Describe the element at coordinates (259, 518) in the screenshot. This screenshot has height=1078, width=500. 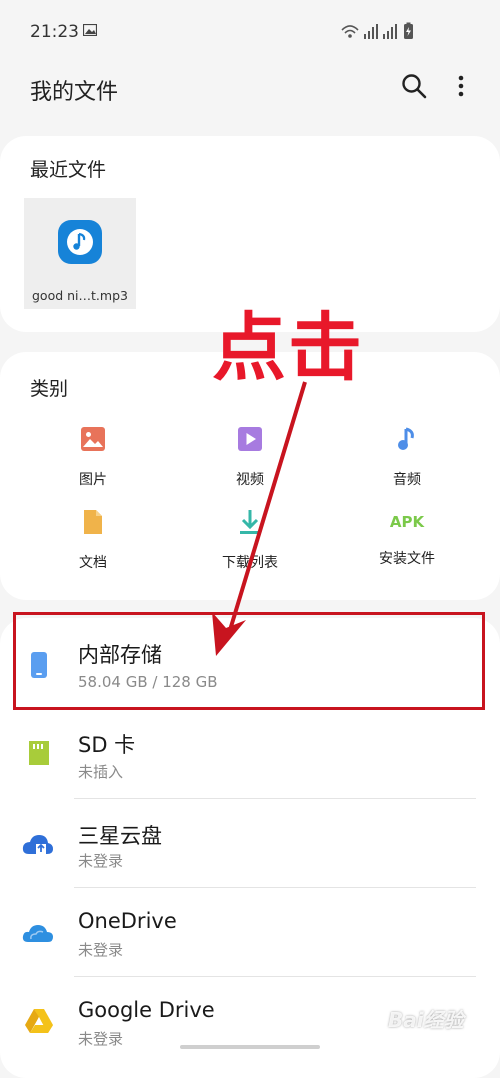
I see `annotation-arrow` at that location.